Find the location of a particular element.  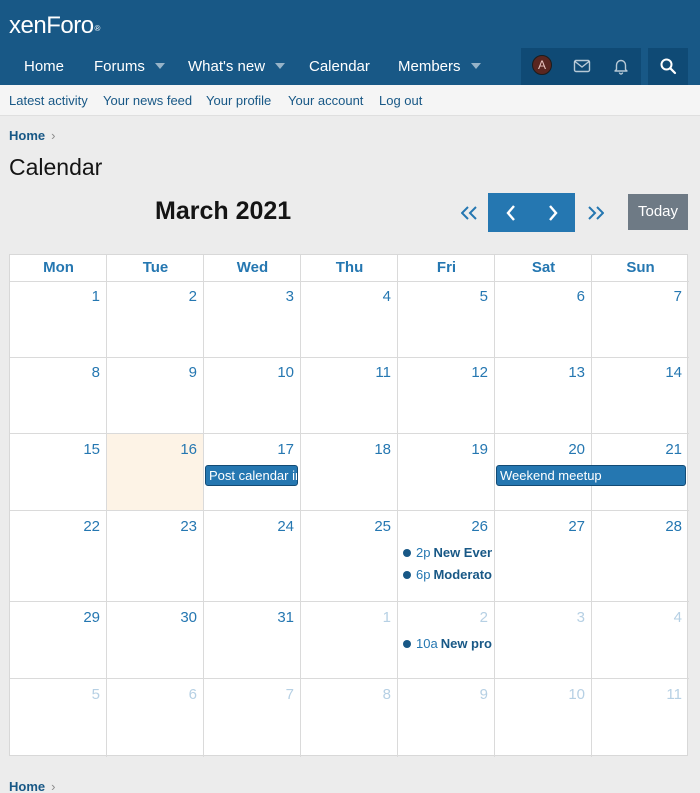

bell-icon is located at coordinates (621, 66).